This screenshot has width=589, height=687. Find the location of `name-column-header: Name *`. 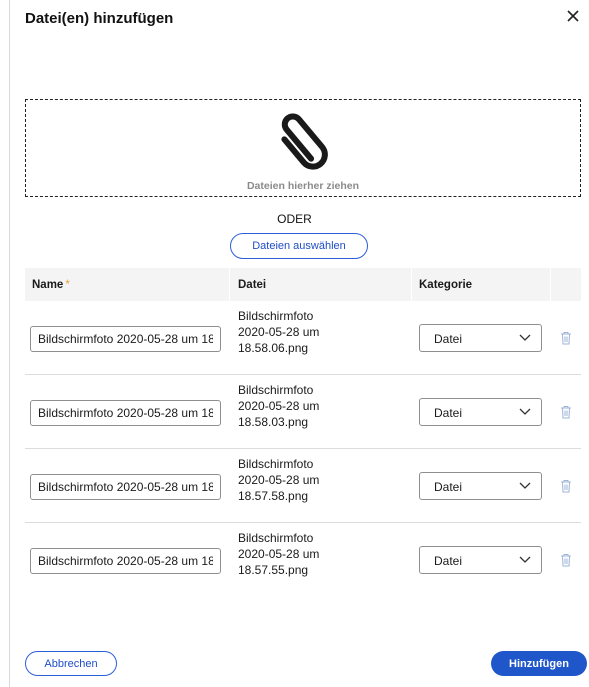

name-column-header: Name * is located at coordinates (51, 285).